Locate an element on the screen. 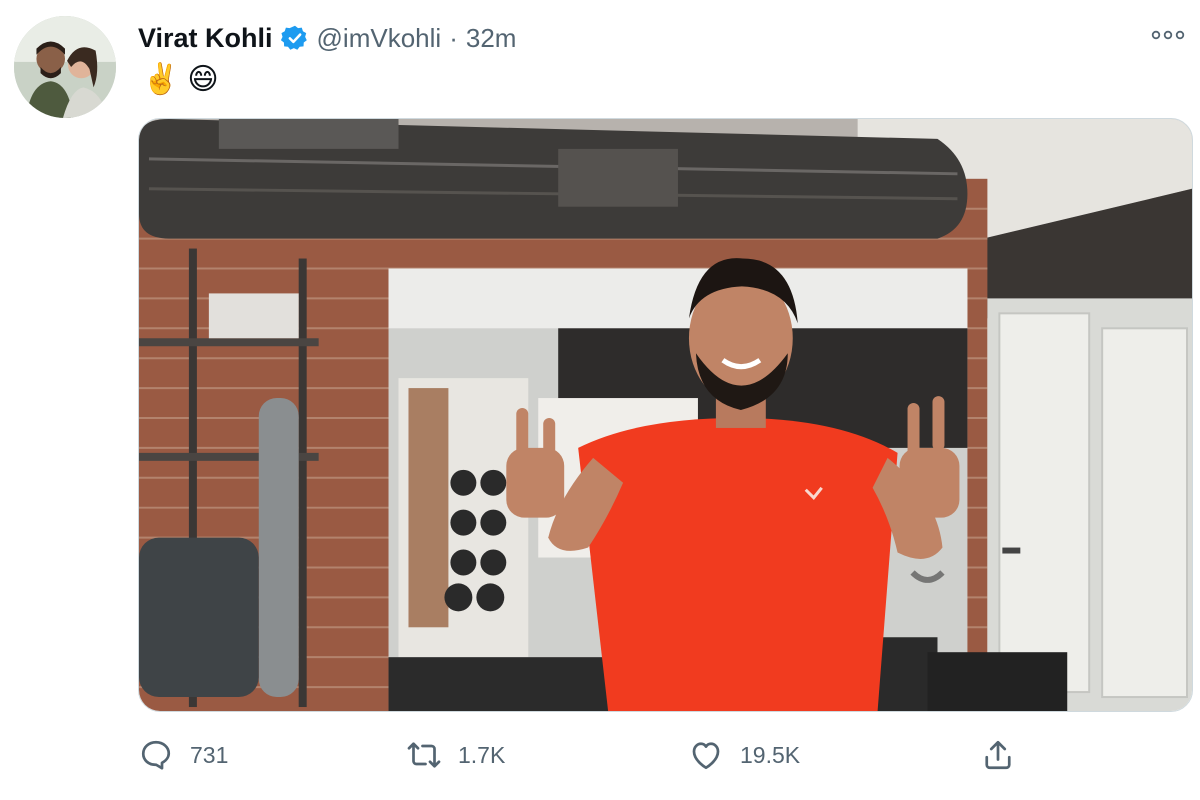  tweet-text: ✌️ 😄 is located at coordinates (180, 80).